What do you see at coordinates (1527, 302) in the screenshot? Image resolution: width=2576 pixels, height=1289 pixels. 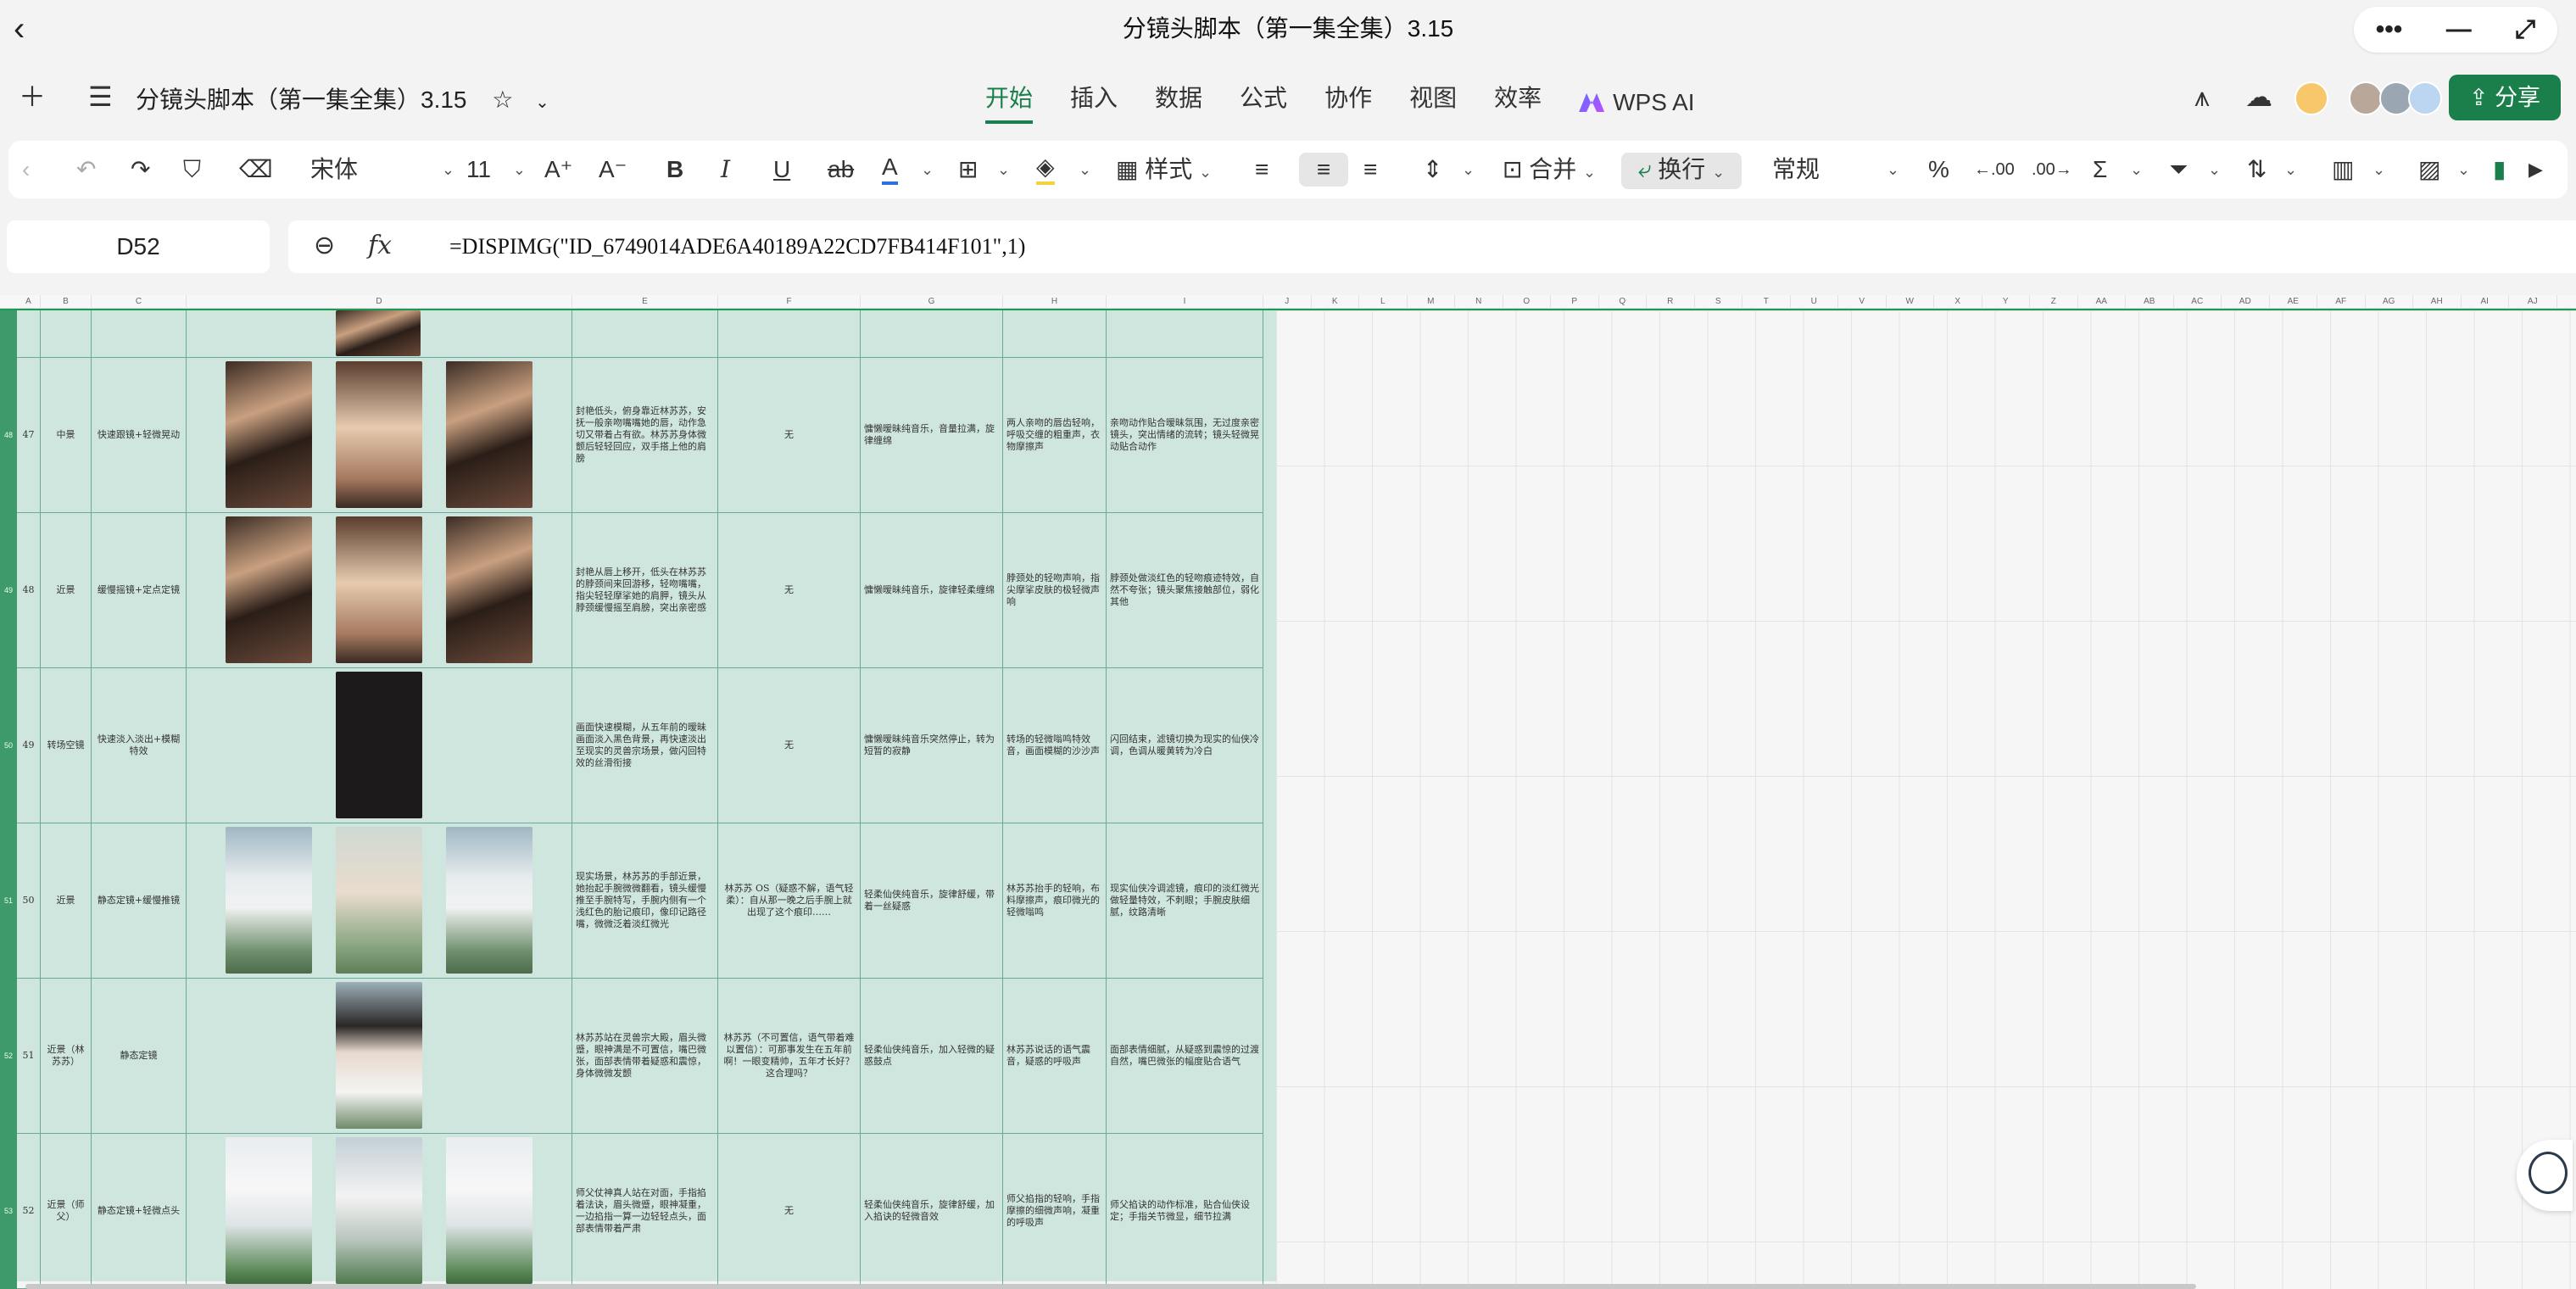 I see `column-header: O` at bounding box center [1527, 302].